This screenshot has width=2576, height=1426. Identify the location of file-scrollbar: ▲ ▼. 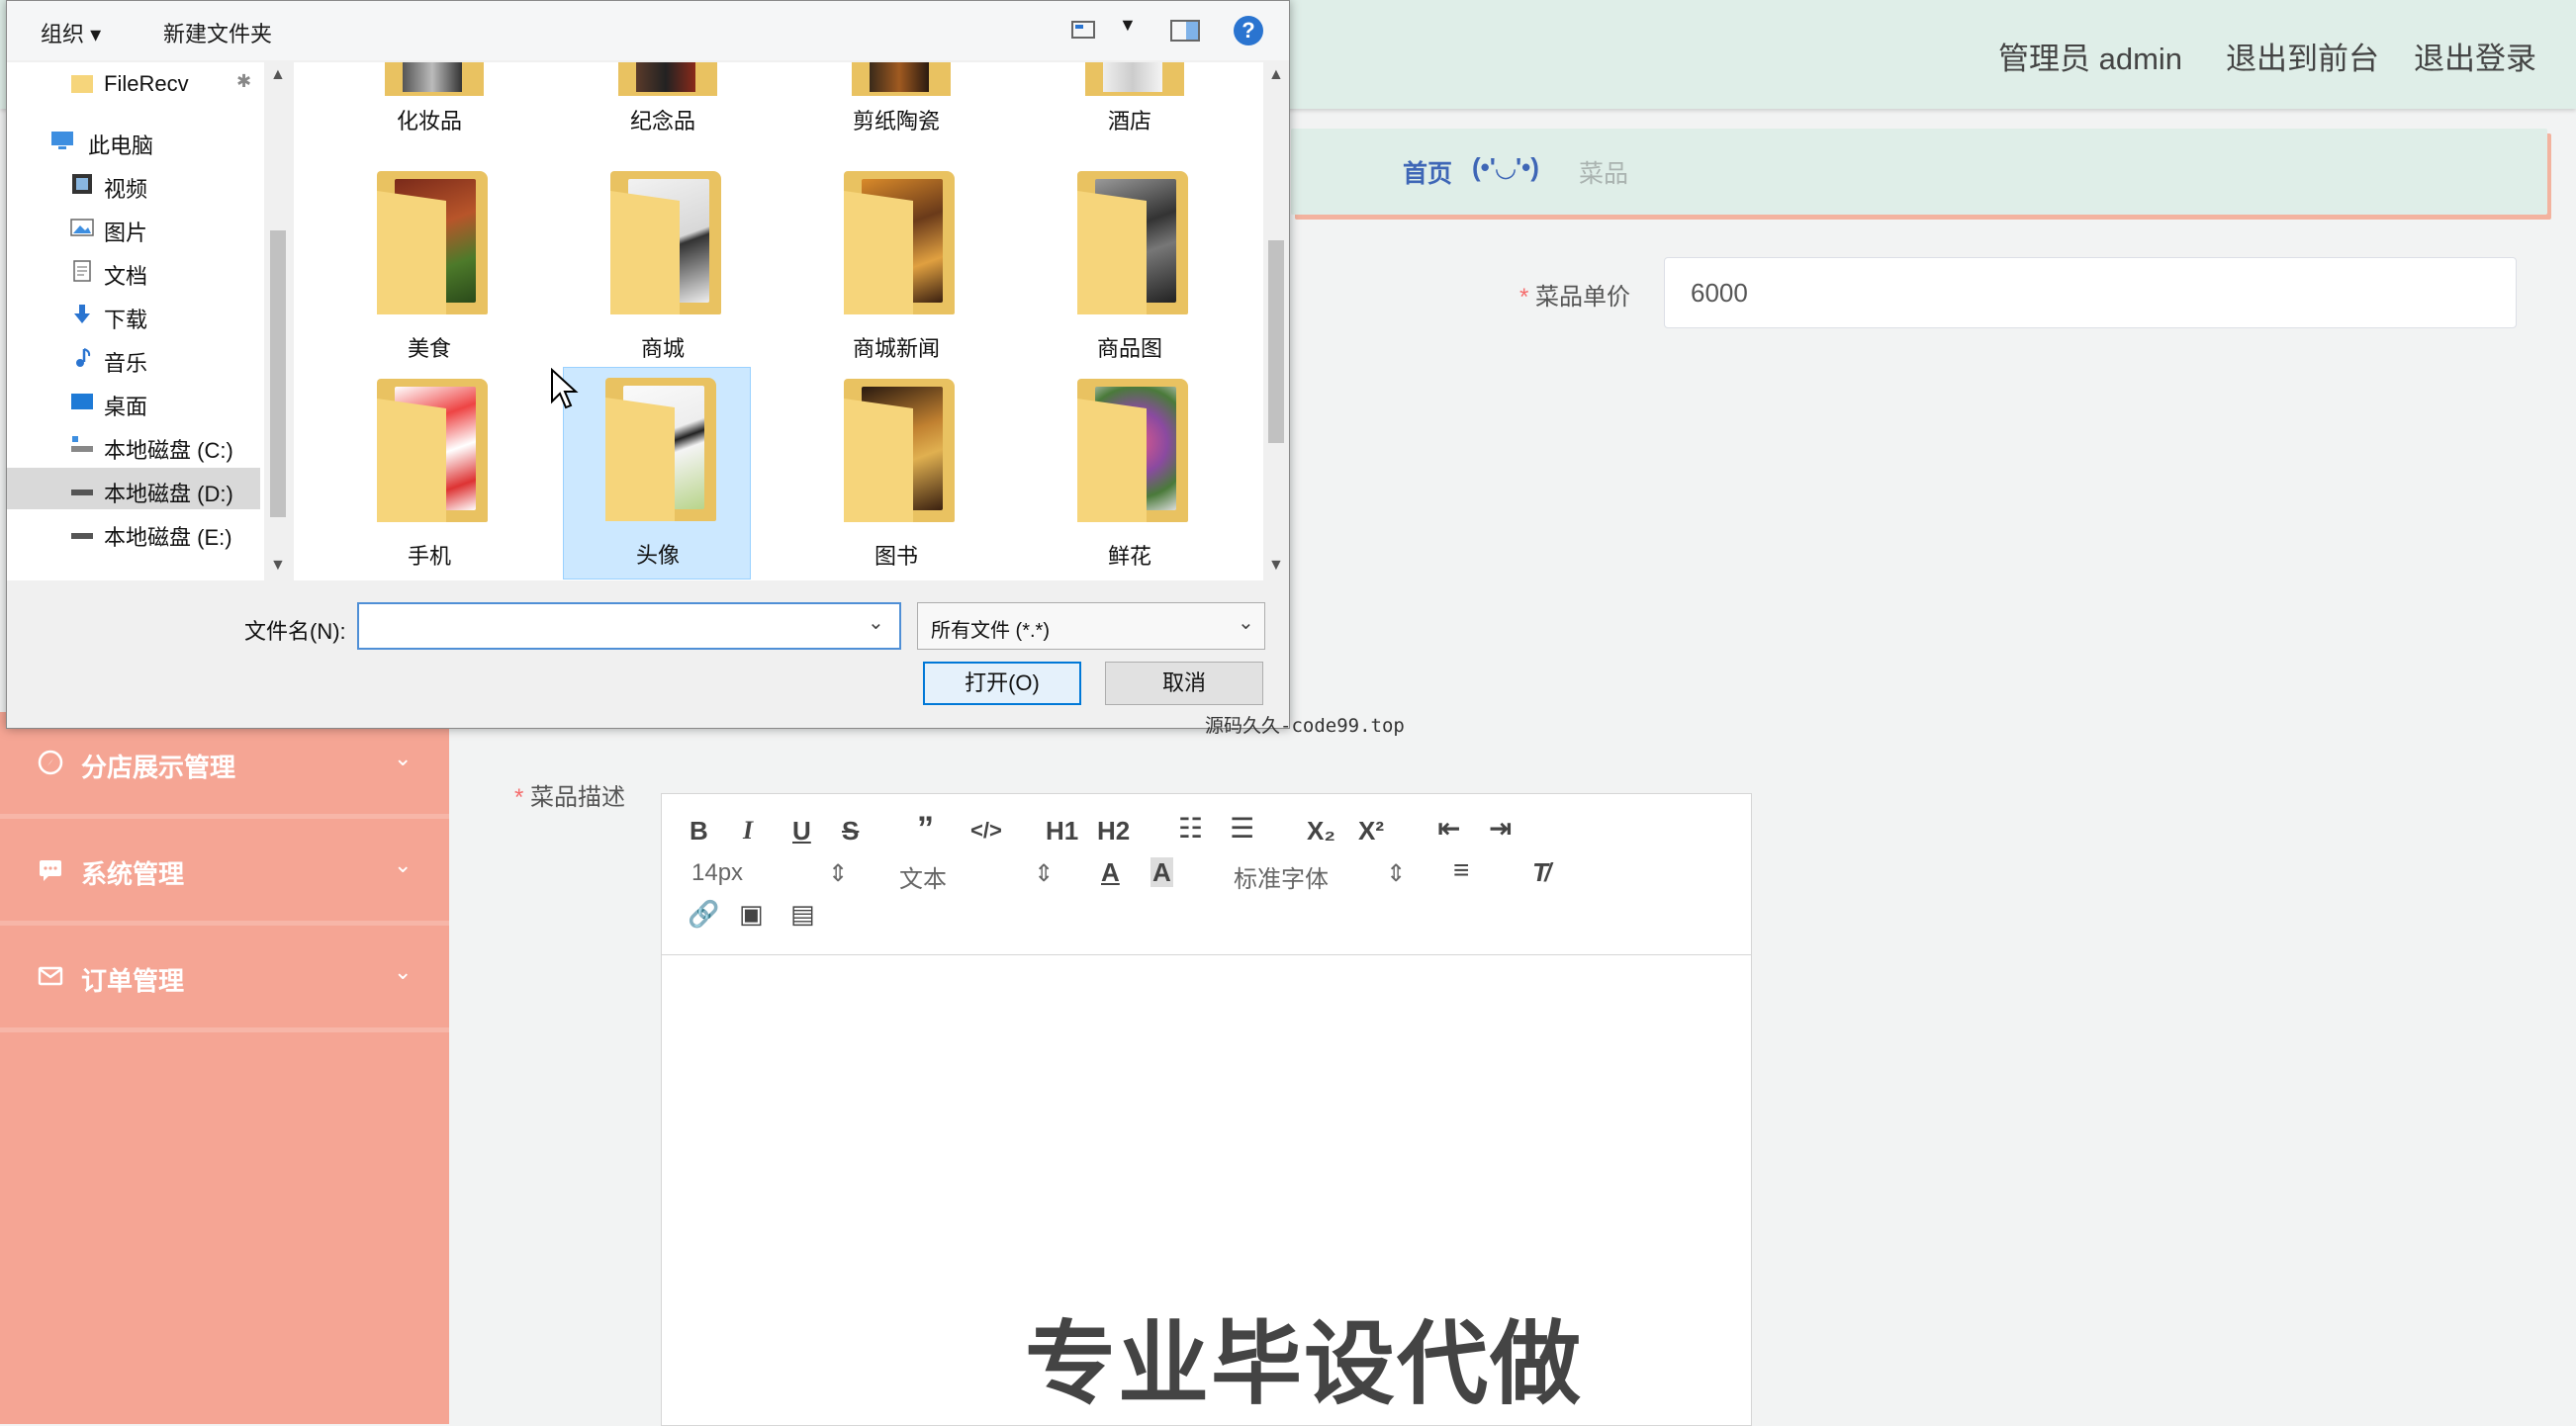
(1276, 321).